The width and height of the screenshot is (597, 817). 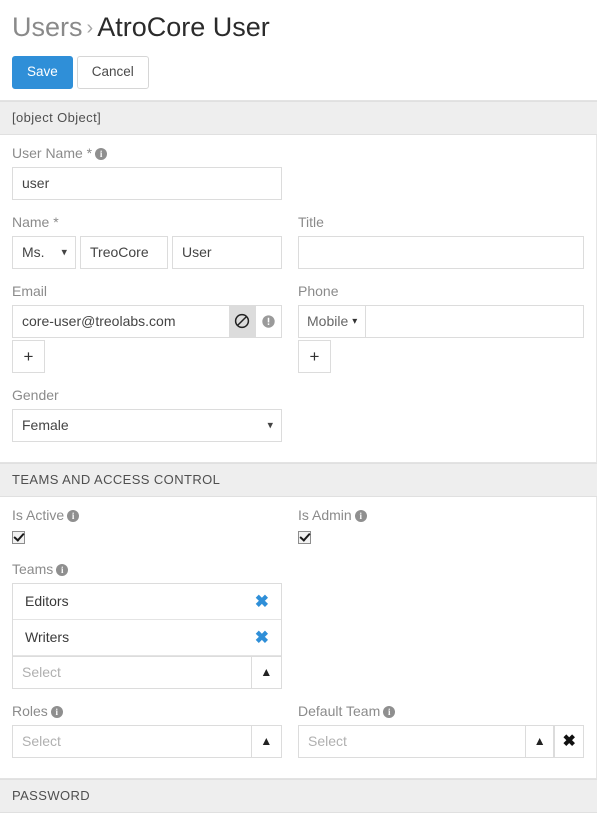 I want to click on title-input, so click(x=441, y=252).